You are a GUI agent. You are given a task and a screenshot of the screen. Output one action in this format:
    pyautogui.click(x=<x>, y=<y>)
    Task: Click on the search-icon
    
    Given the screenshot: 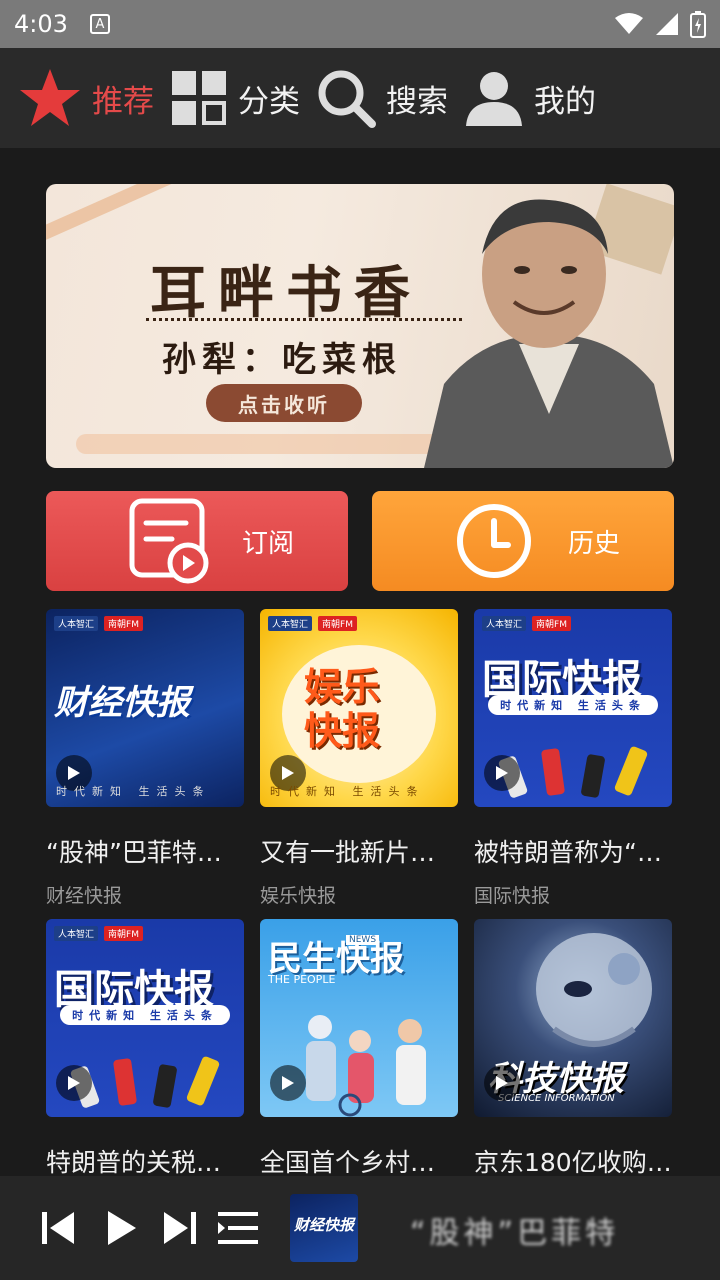 What is the action you would take?
    pyautogui.click(x=347, y=99)
    